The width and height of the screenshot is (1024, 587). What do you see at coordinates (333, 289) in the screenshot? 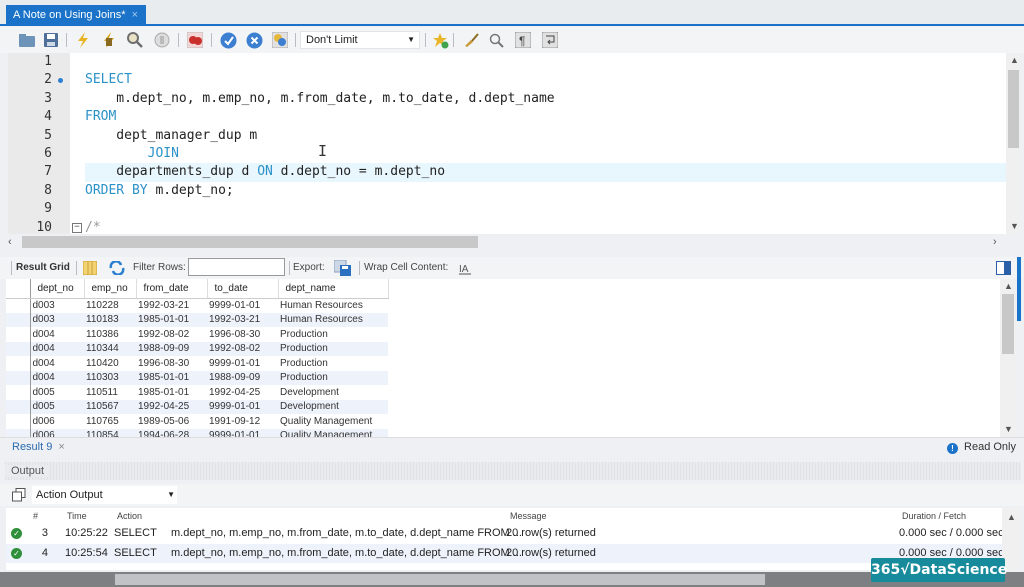
I see `column-header-dept-name: dept_name` at bounding box center [333, 289].